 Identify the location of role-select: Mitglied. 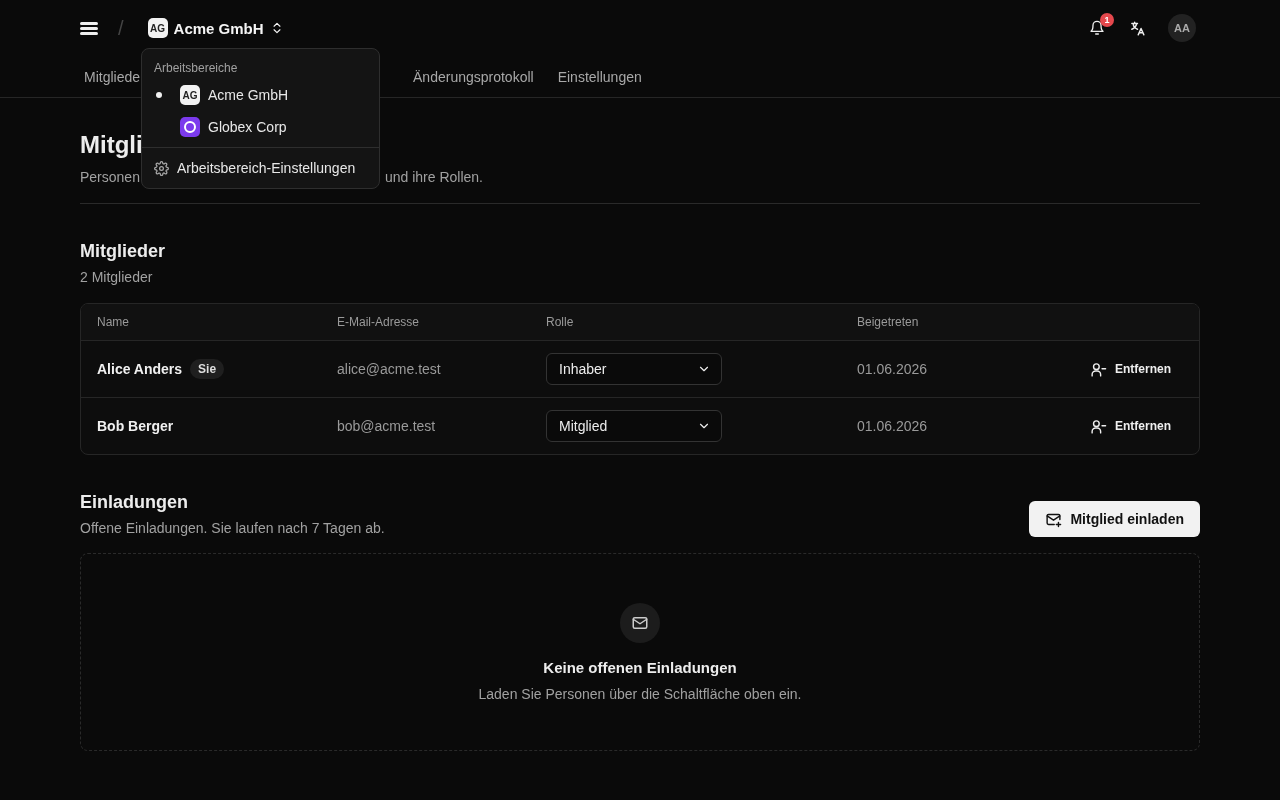
(634, 426).